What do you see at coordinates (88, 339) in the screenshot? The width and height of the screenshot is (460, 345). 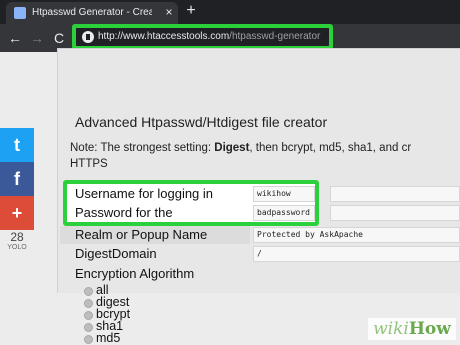 I see `radio-md5` at bounding box center [88, 339].